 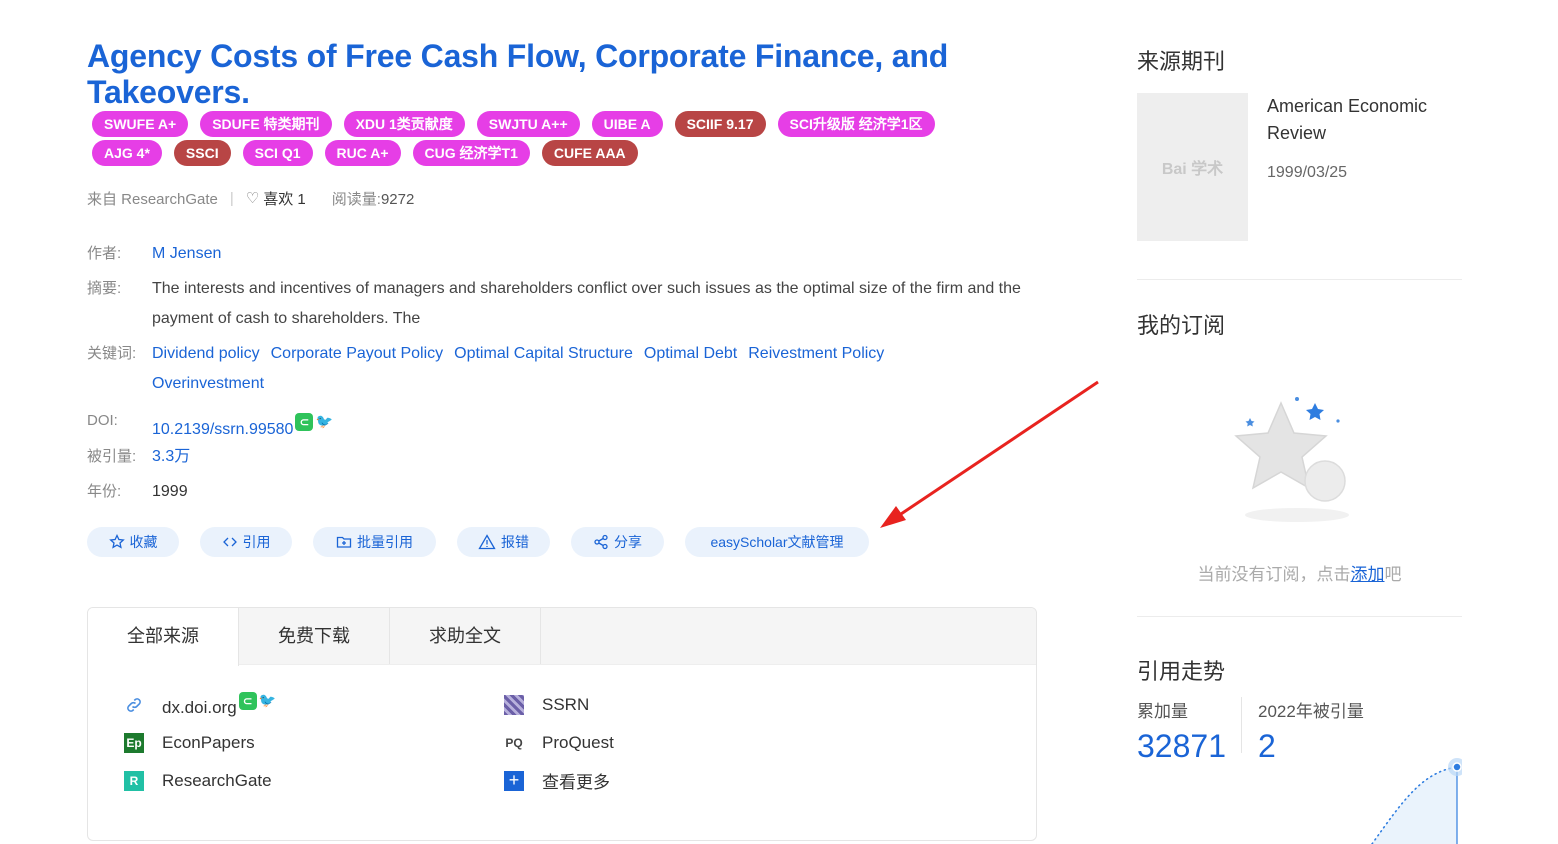 I want to click on code-icon, so click(x=229, y=542).